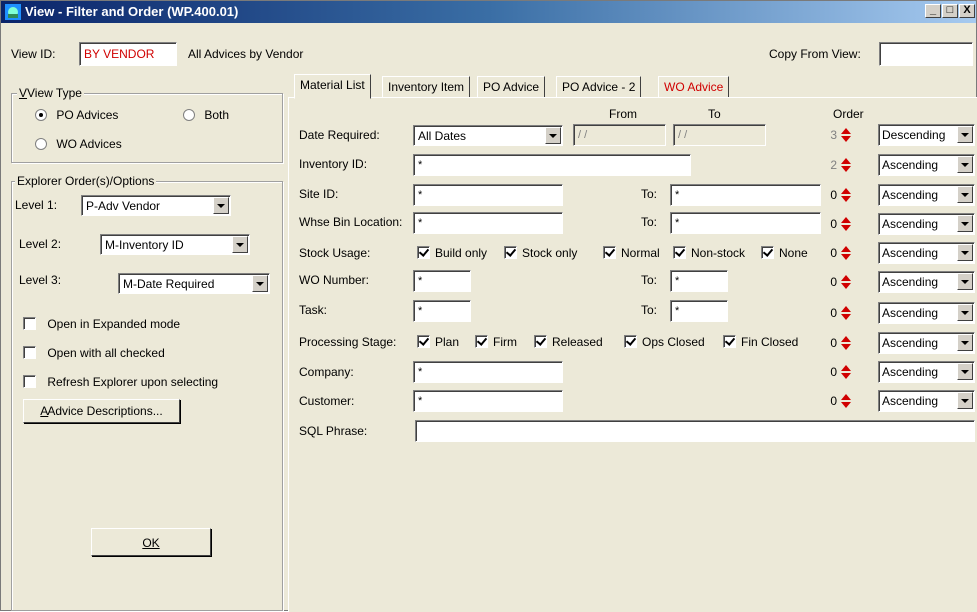  What do you see at coordinates (426, 87) in the screenshot?
I see `tab-inventory-item: Inventory Item` at bounding box center [426, 87].